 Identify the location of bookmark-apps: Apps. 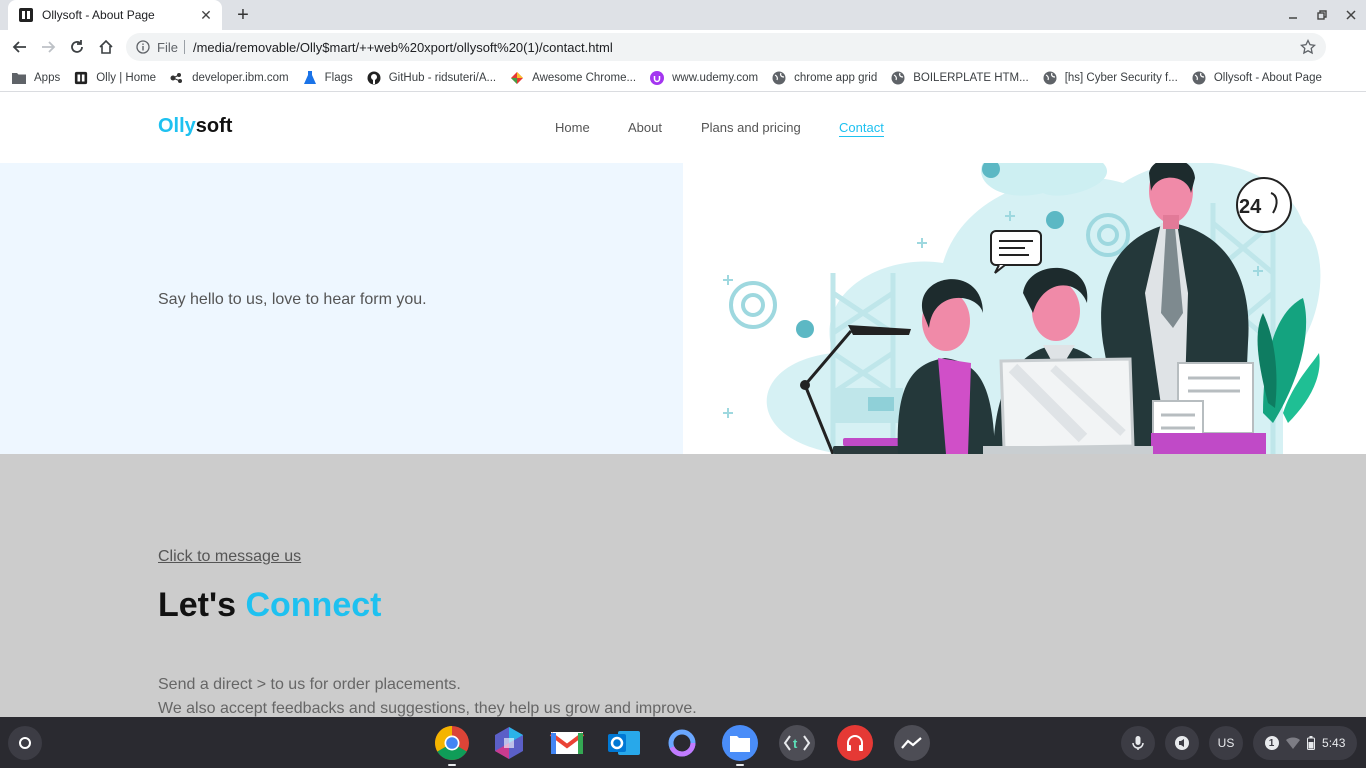
(36, 78).